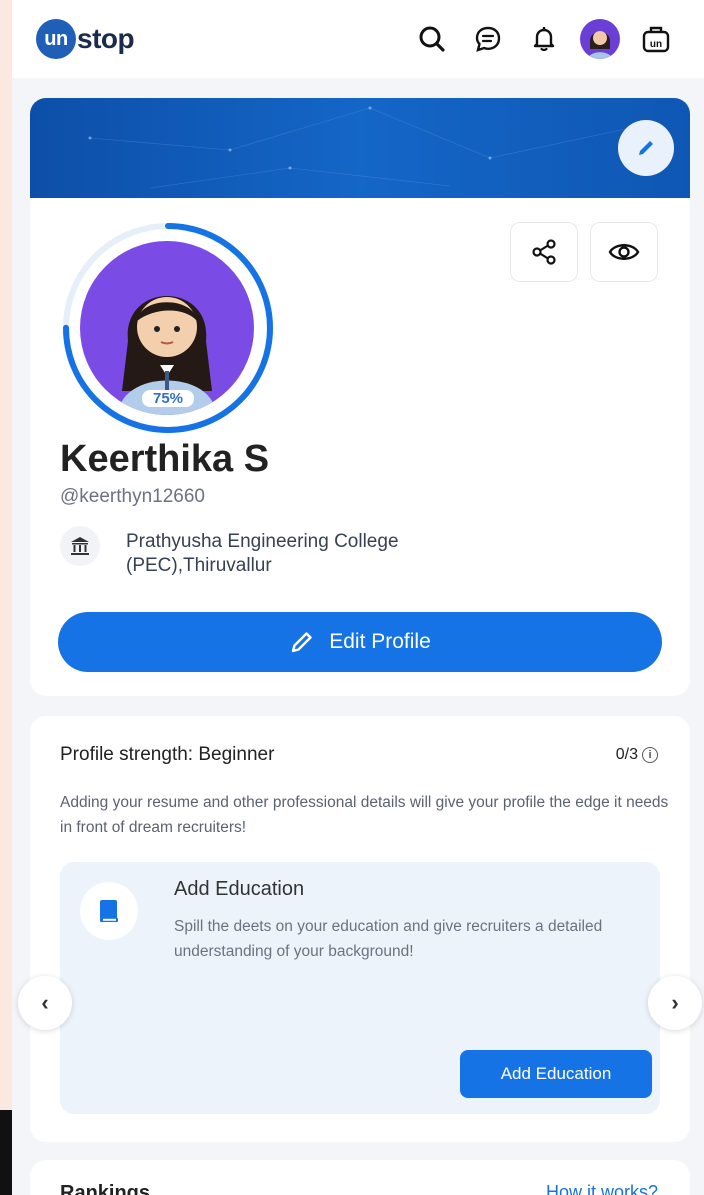 The image size is (704, 1195). What do you see at coordinates (199, 565) in the screenshot?
I see `college-line-2: (PEC),Thiruvallur` at bounding box center [199, 565].